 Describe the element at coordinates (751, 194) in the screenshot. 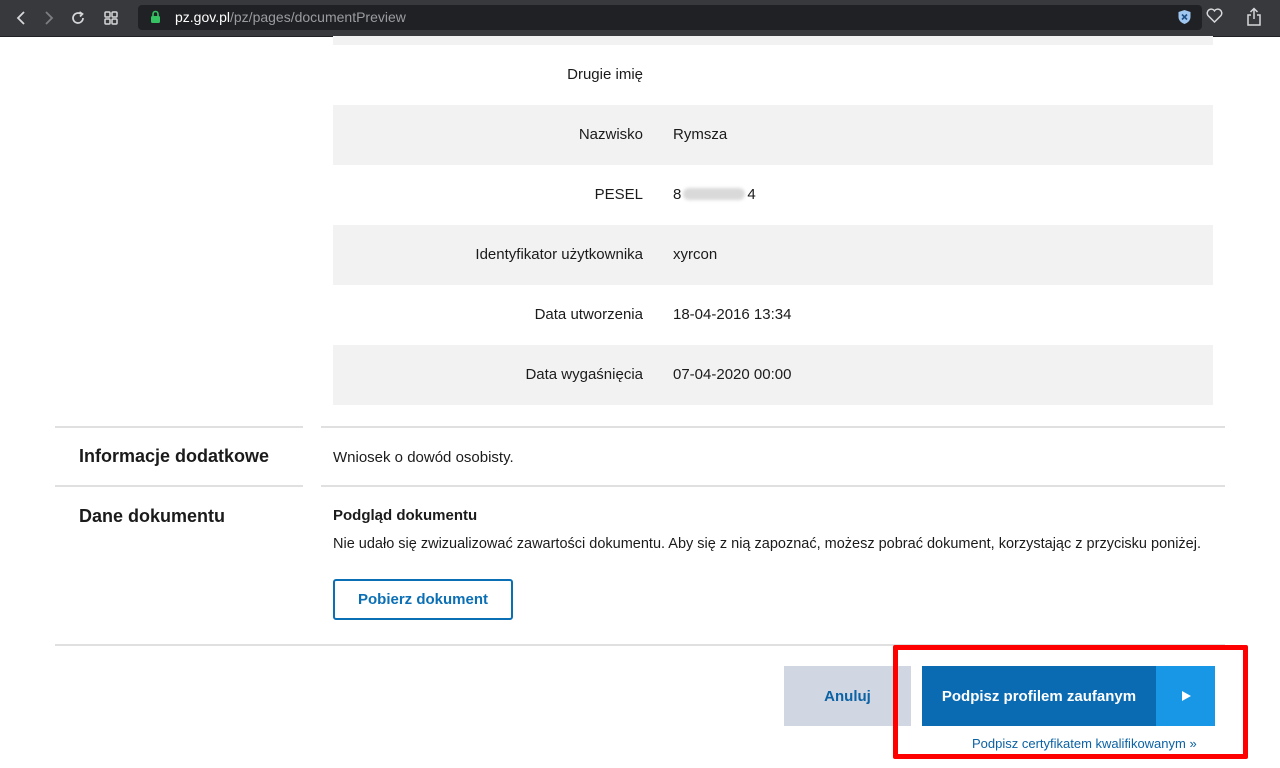

I see `pesel-end: 4` at that location.